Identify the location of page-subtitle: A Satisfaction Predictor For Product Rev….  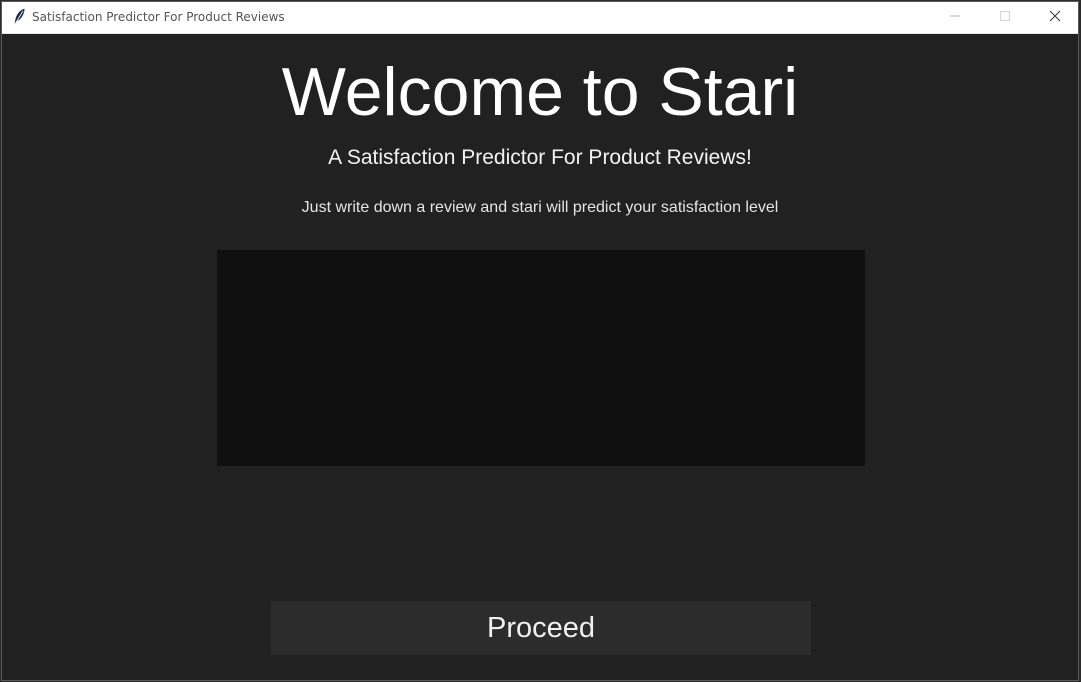
(540, 157).